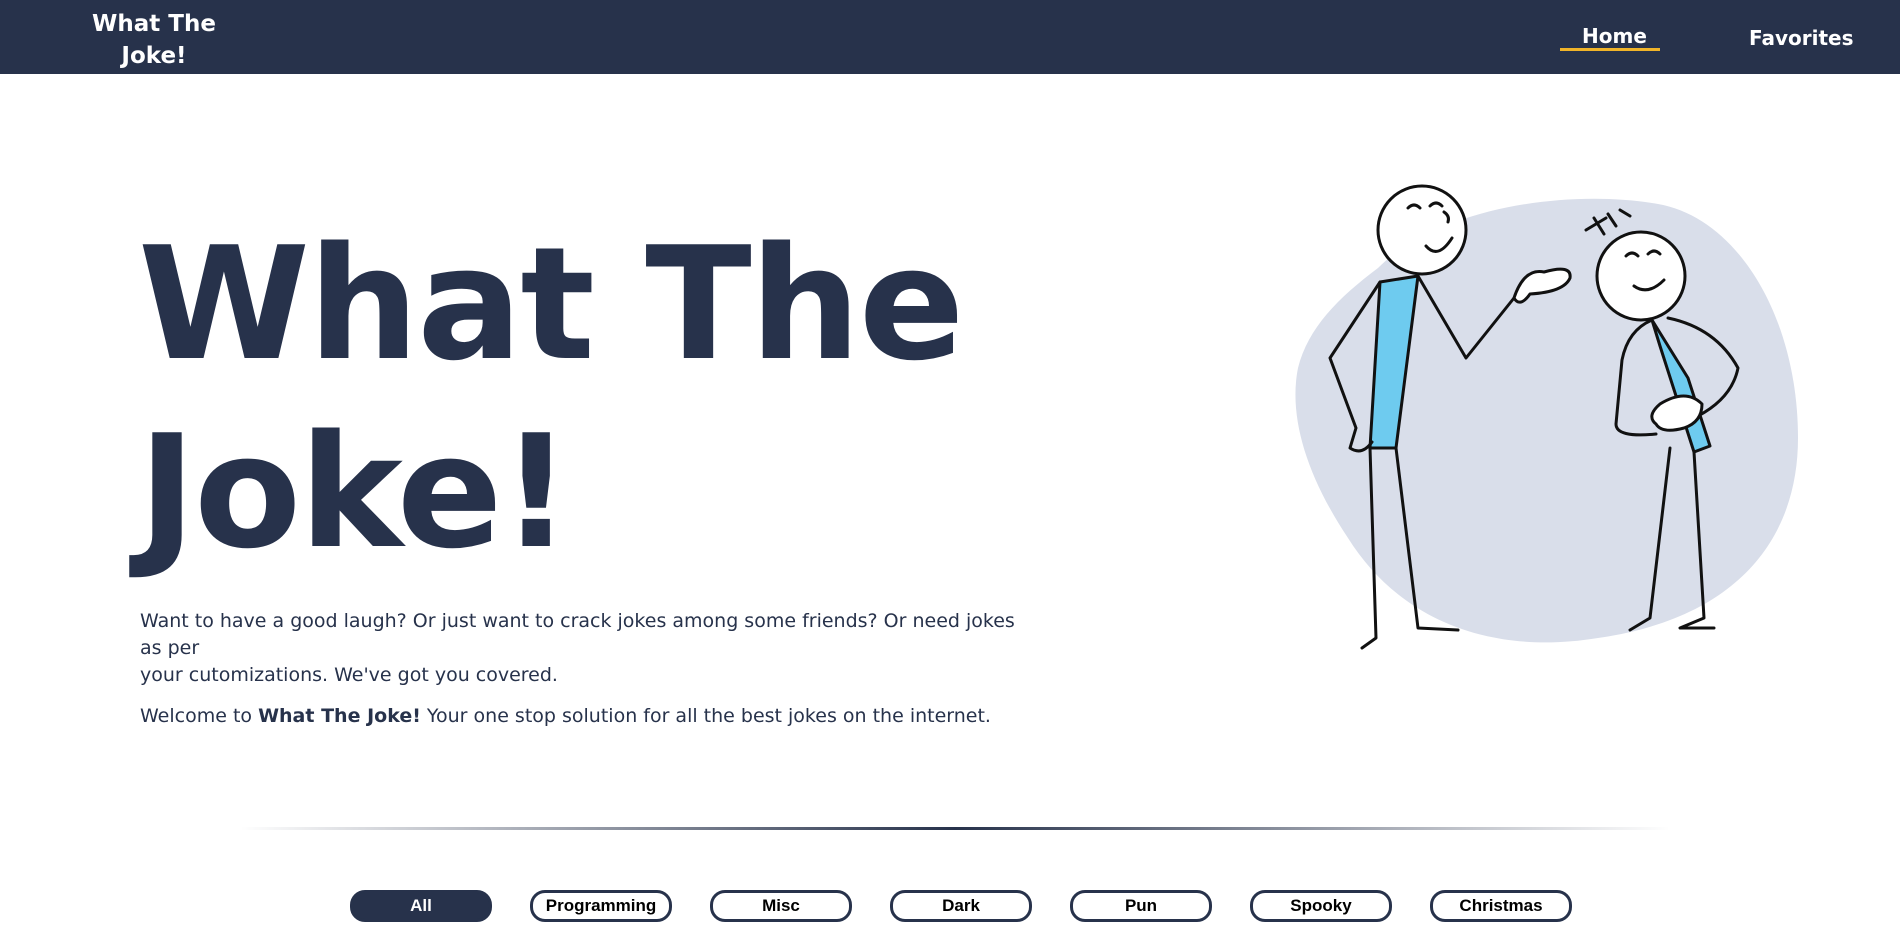 This screenshot has height=929, width=1900. What do you see at coordinates (421, 906) in the screenshot?
I see `category-chip-all: All` at bounding box center [421, 906].